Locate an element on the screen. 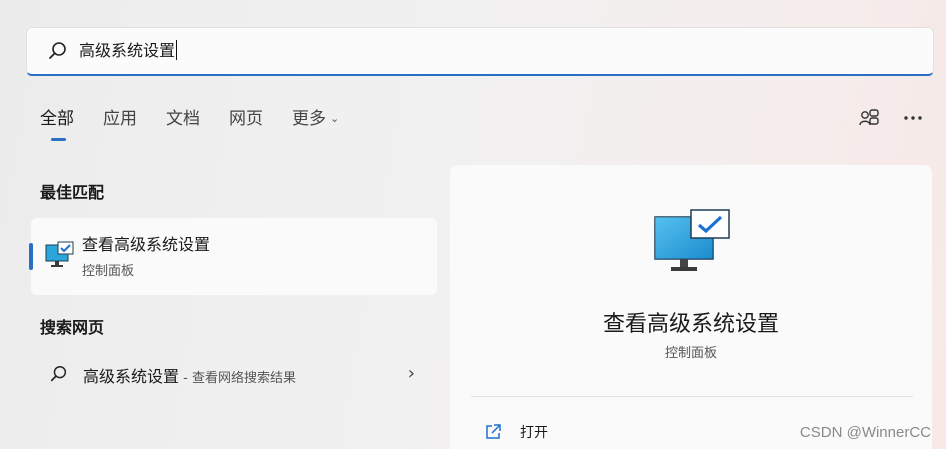 This screenshot has width=946, height=449. more-options-icon is located at coordinates (913, 118).